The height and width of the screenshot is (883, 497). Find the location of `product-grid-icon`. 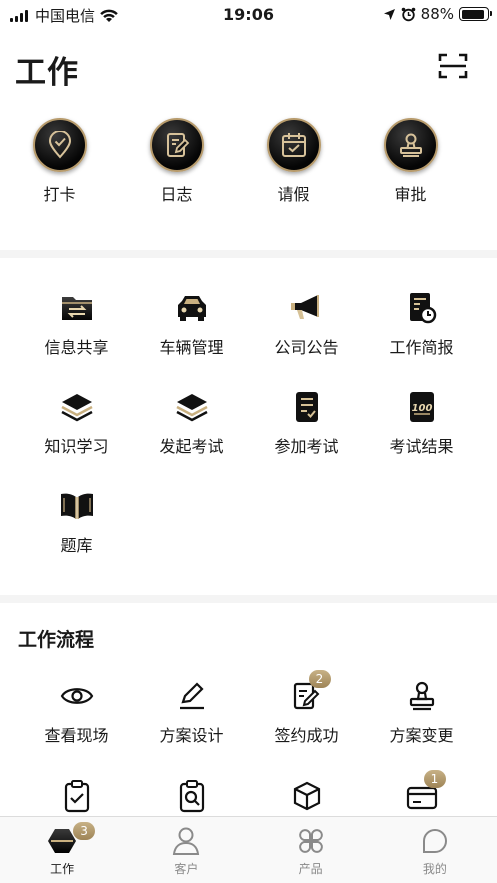

product-grid-icon is located at coordinates (311, 841).